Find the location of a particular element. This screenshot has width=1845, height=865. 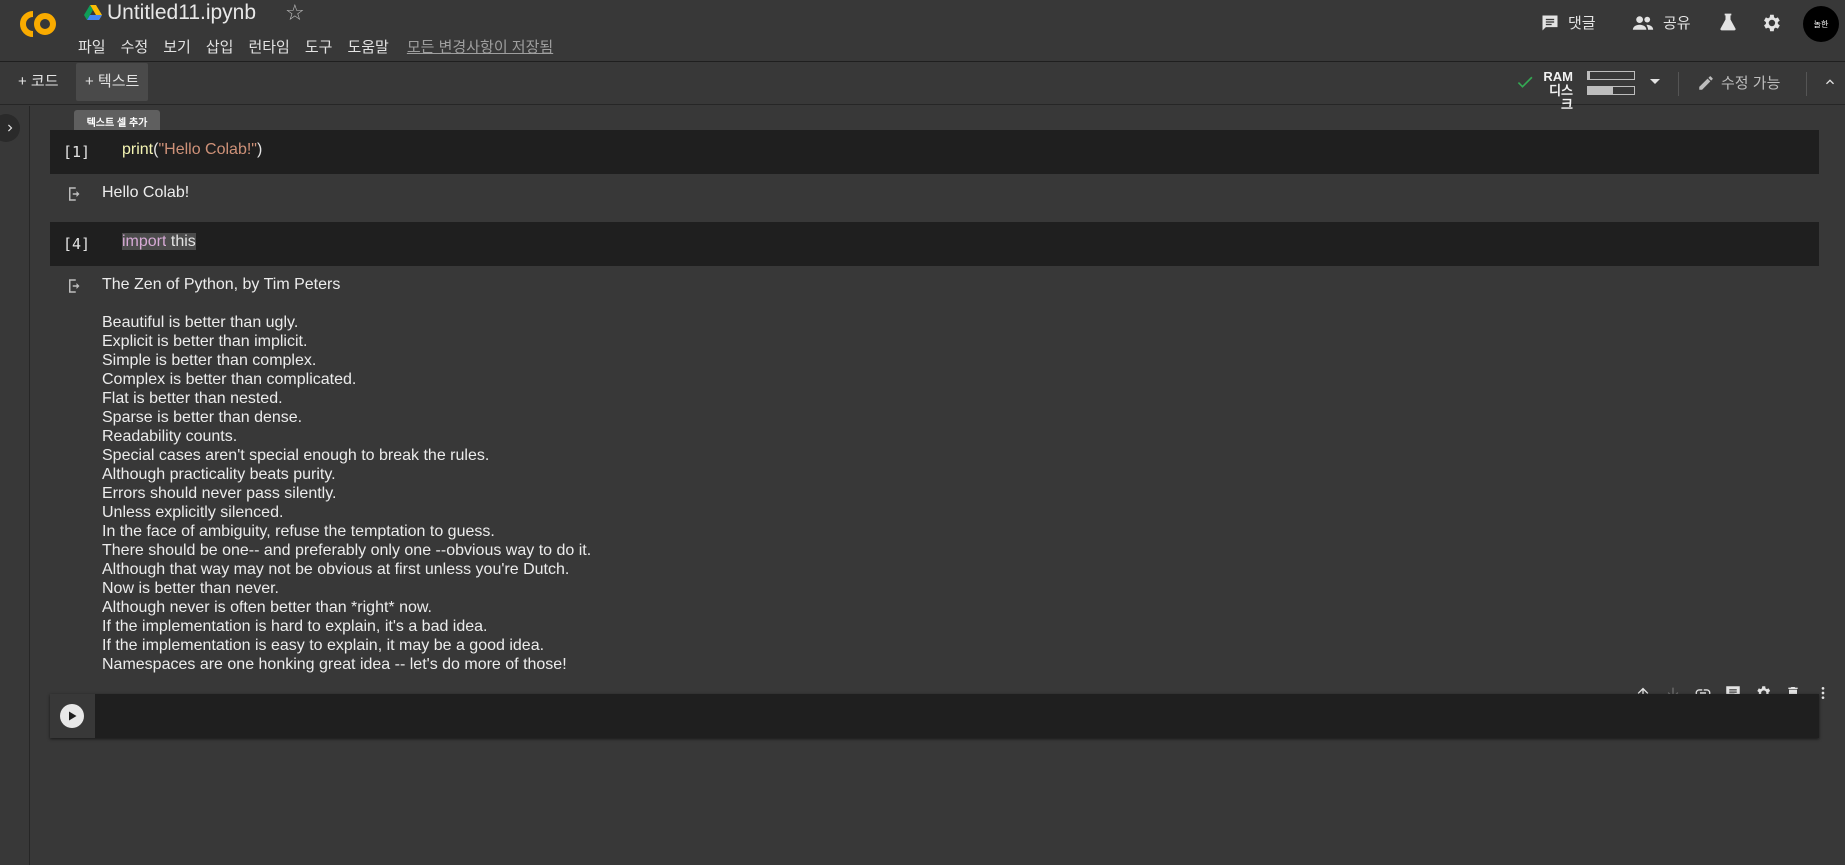

output-title: The Zen of Python, by Tim Peters is located at coordinates (221, 284).